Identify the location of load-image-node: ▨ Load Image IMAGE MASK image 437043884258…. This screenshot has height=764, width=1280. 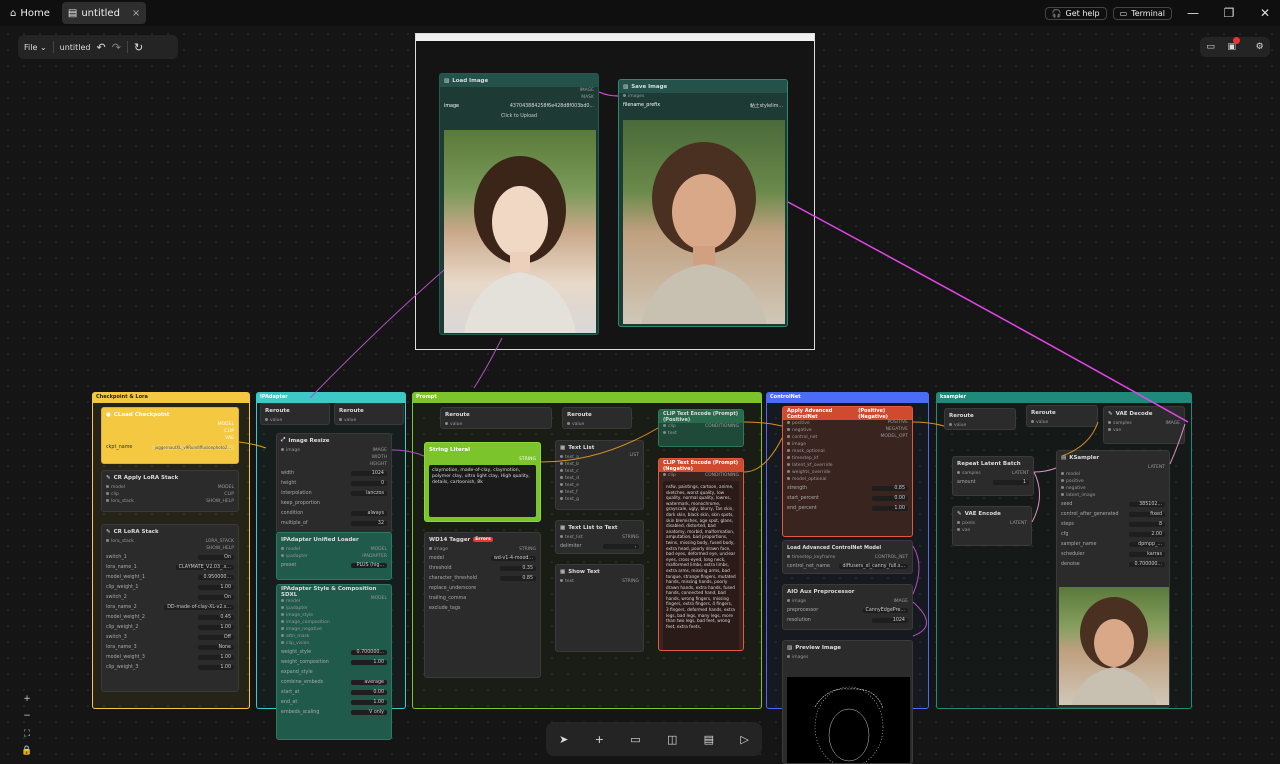
(519, 204).